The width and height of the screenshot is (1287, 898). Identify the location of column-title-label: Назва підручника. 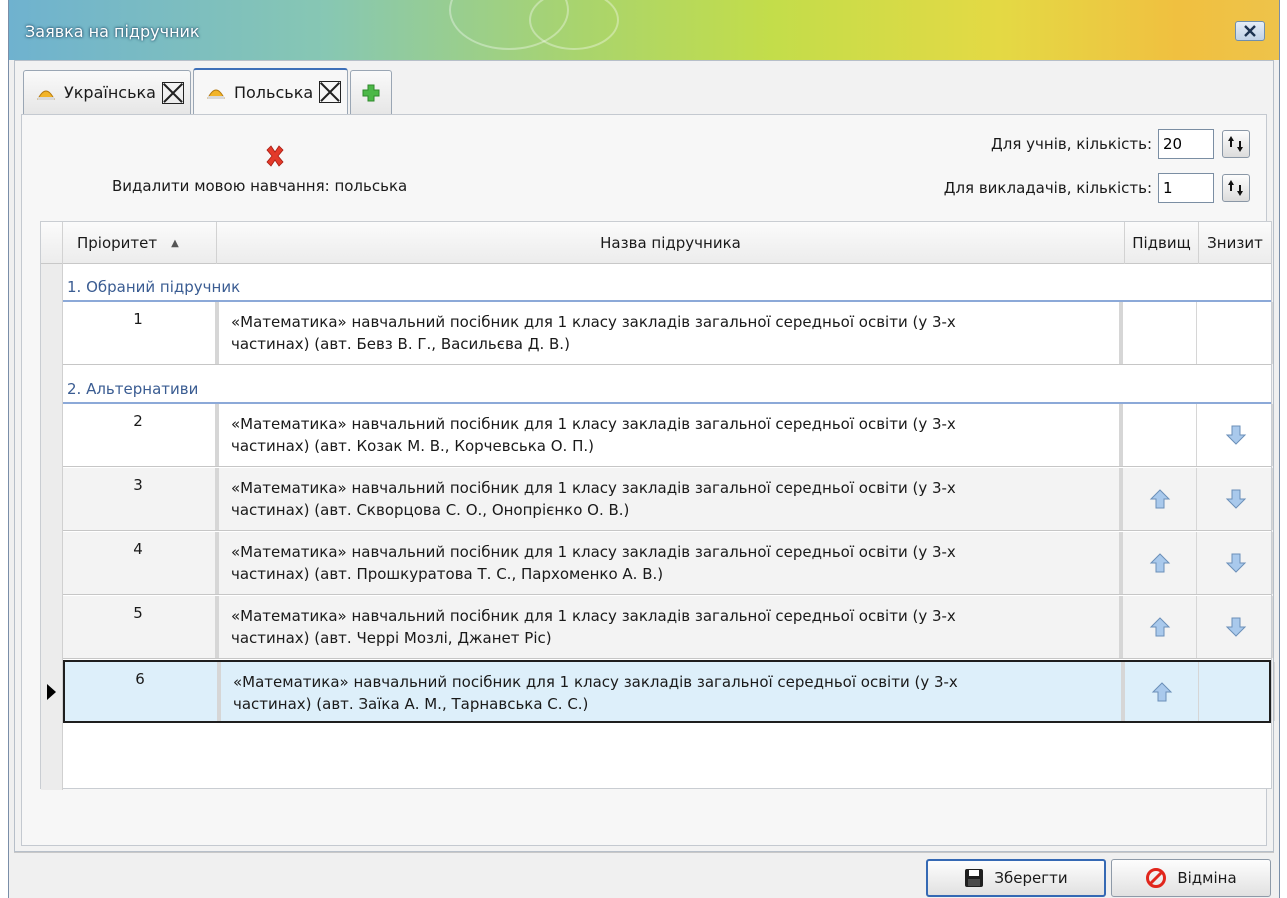
(670, 243).